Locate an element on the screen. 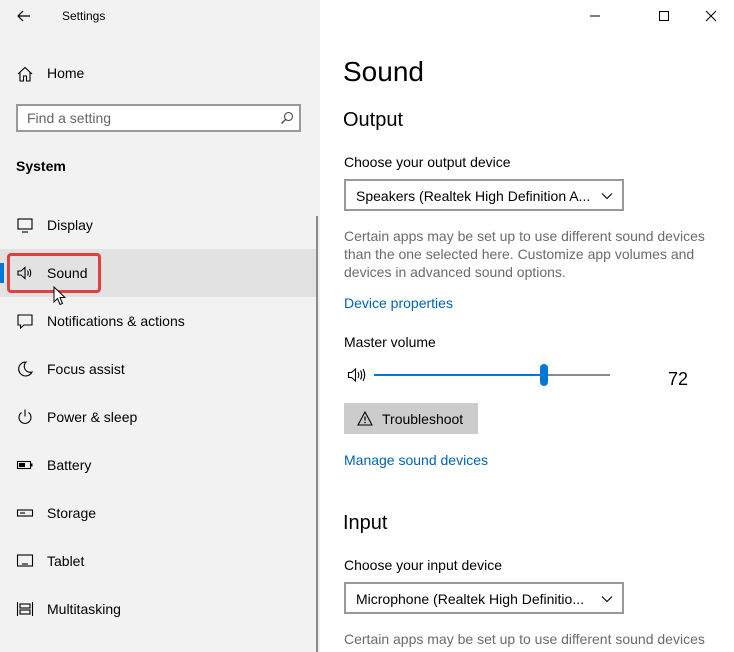 The width and height of the screenshot is (734, 652). master-volume-slider is located at coordinates (492, 375).